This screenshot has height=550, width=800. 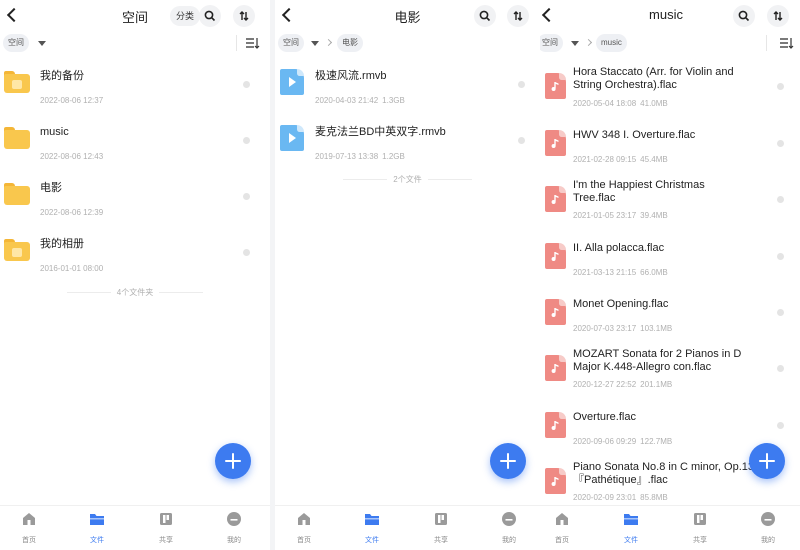 I want to click on list-item: 极速风流.rmvb 2020-04-03 21:42 1.3GB, so click(x=407, y=90).